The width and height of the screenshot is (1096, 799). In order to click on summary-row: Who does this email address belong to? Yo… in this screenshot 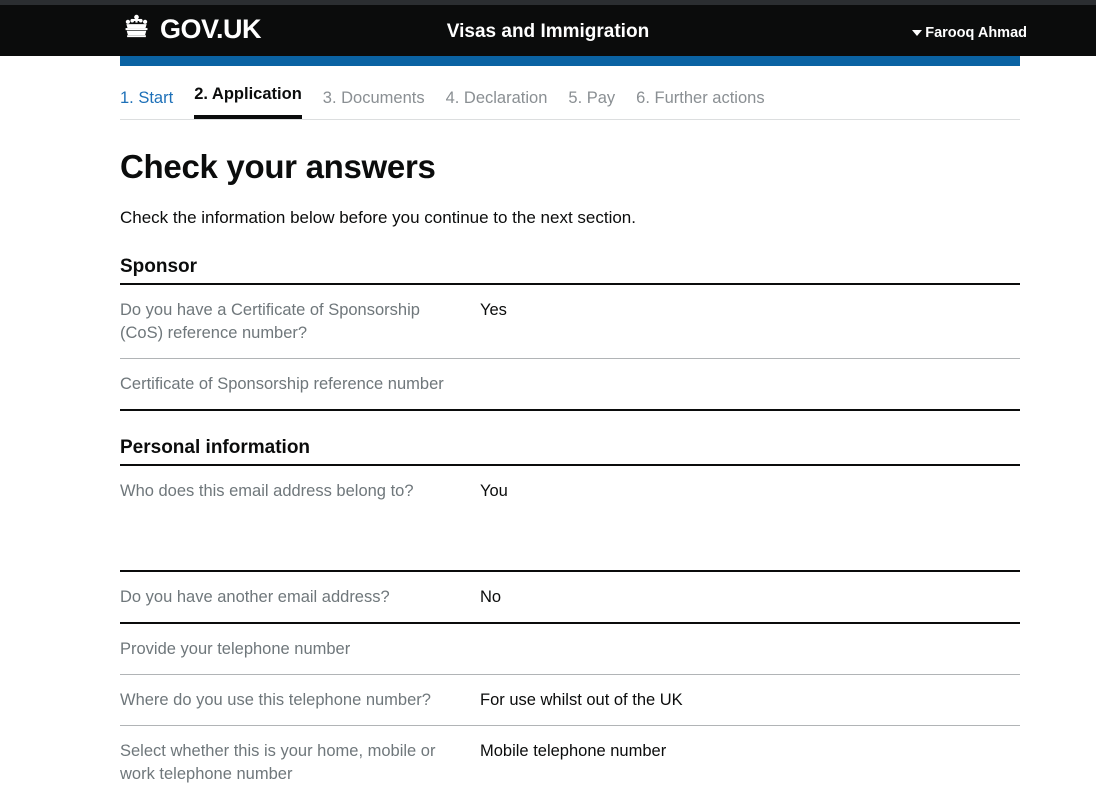, I will do `click(570, 519)`.